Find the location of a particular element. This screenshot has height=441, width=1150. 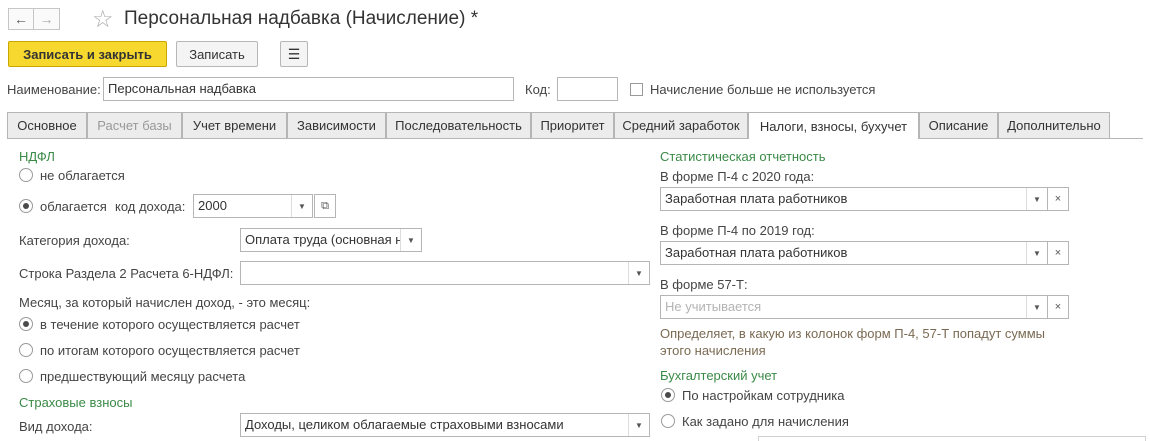

clear-f57t-button: × is located at coordinates (1058, 307).